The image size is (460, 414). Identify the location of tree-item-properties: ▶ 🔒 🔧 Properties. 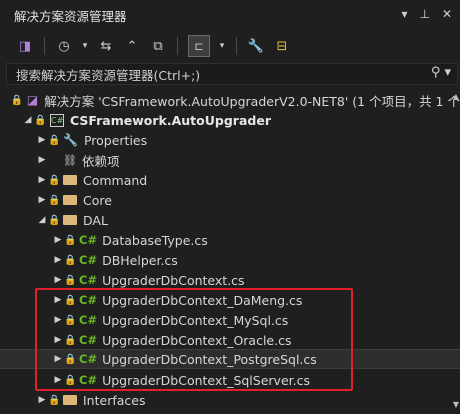
(230, 140).